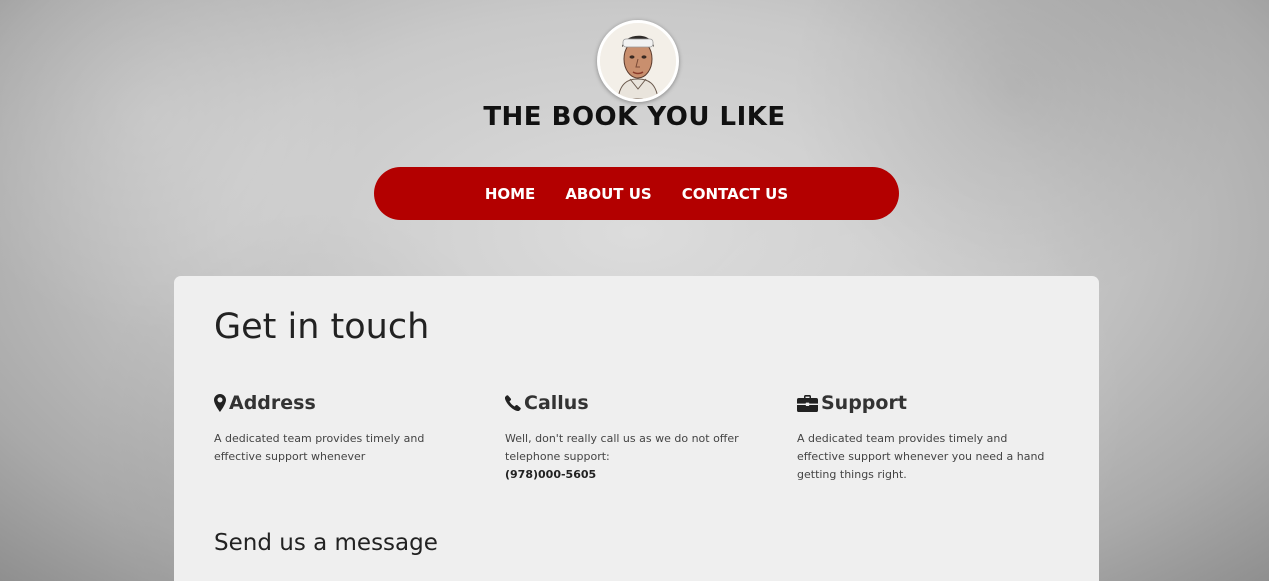 This screenshot has width=1269, height=581. I want to click on nav-home-link: HOME, so click(510, 194).